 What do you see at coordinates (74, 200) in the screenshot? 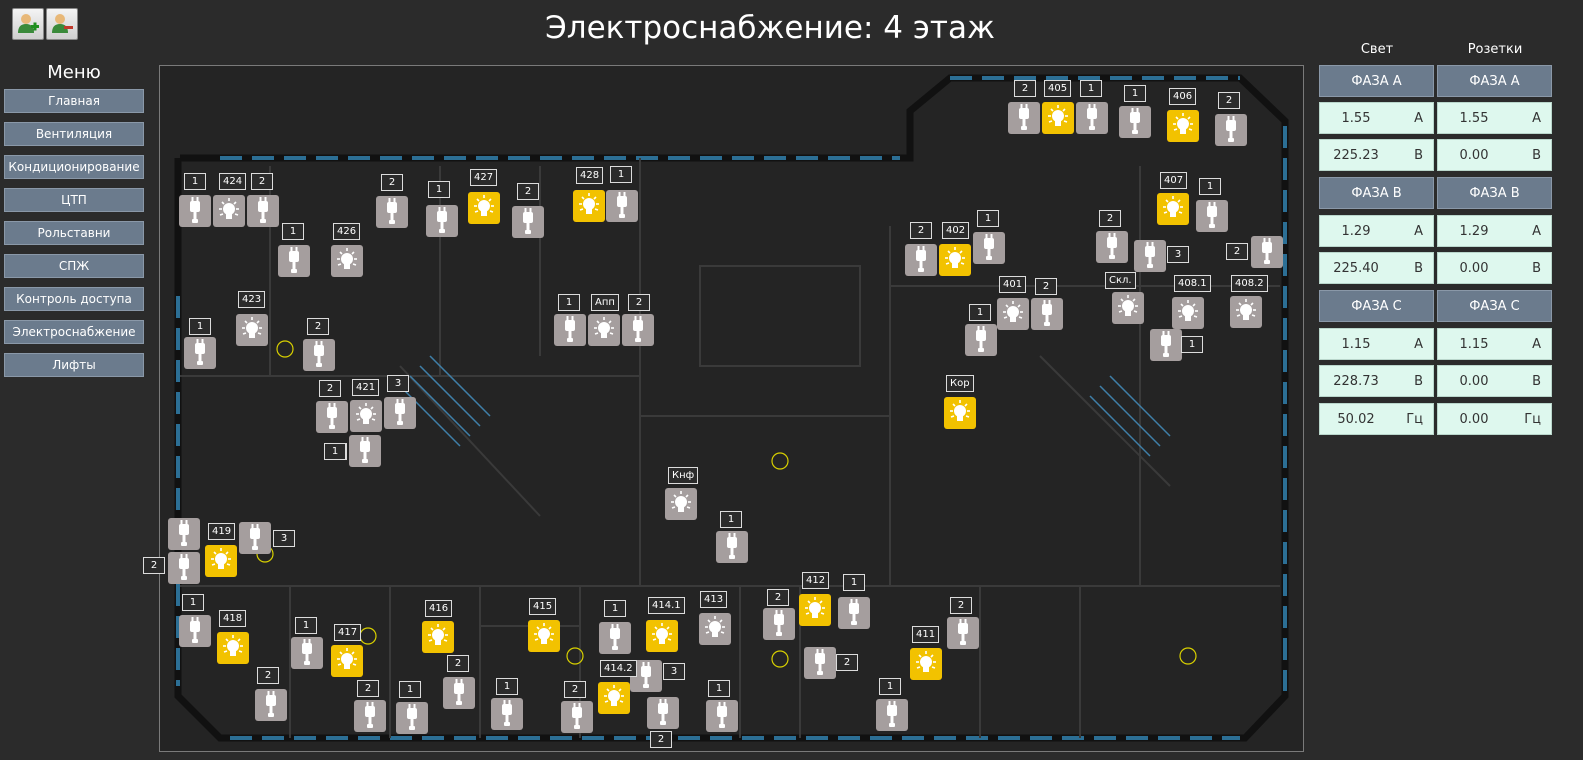
I see `menu-item-ctp: ЦТП` at bounding box center [74, 200].